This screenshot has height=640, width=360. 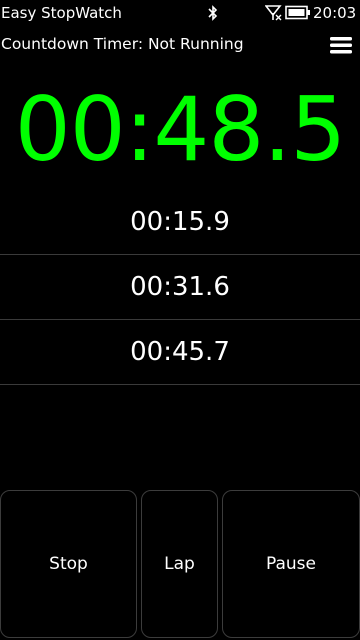 I want to click on countdown-timer-status: Countdown Timer: Not Running, so click(x=122, y=44).